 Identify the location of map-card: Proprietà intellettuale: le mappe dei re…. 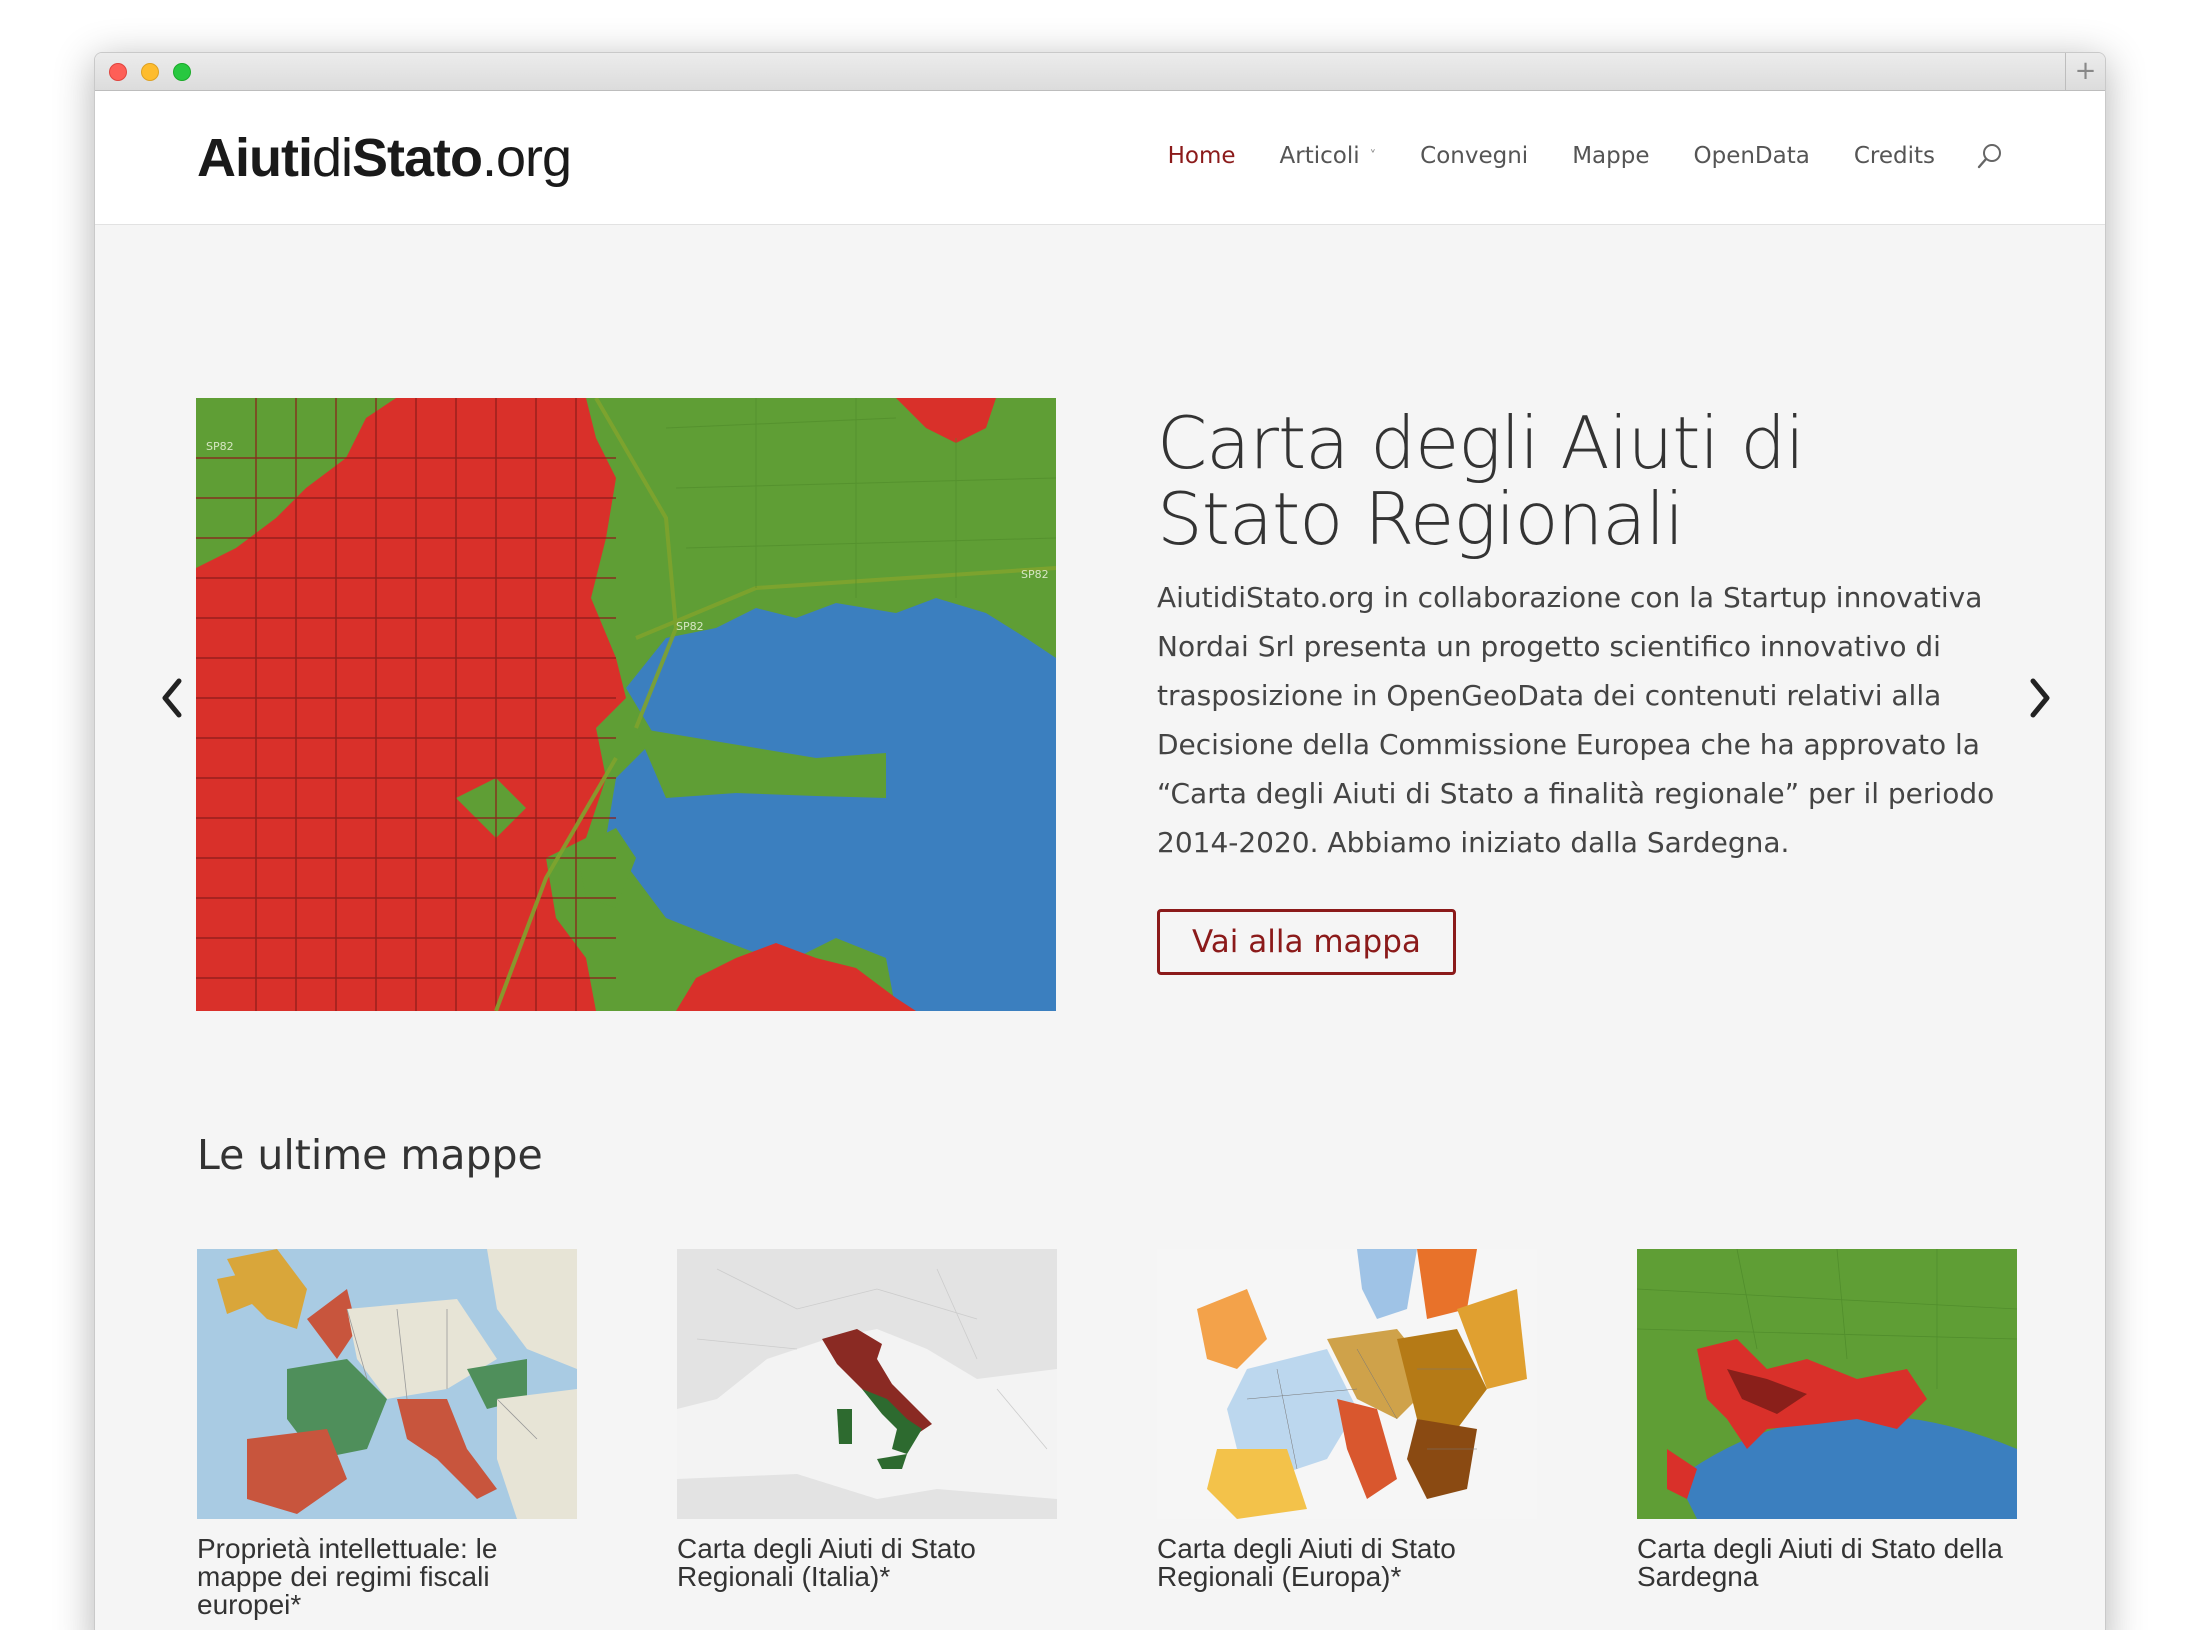
(387, 1434).